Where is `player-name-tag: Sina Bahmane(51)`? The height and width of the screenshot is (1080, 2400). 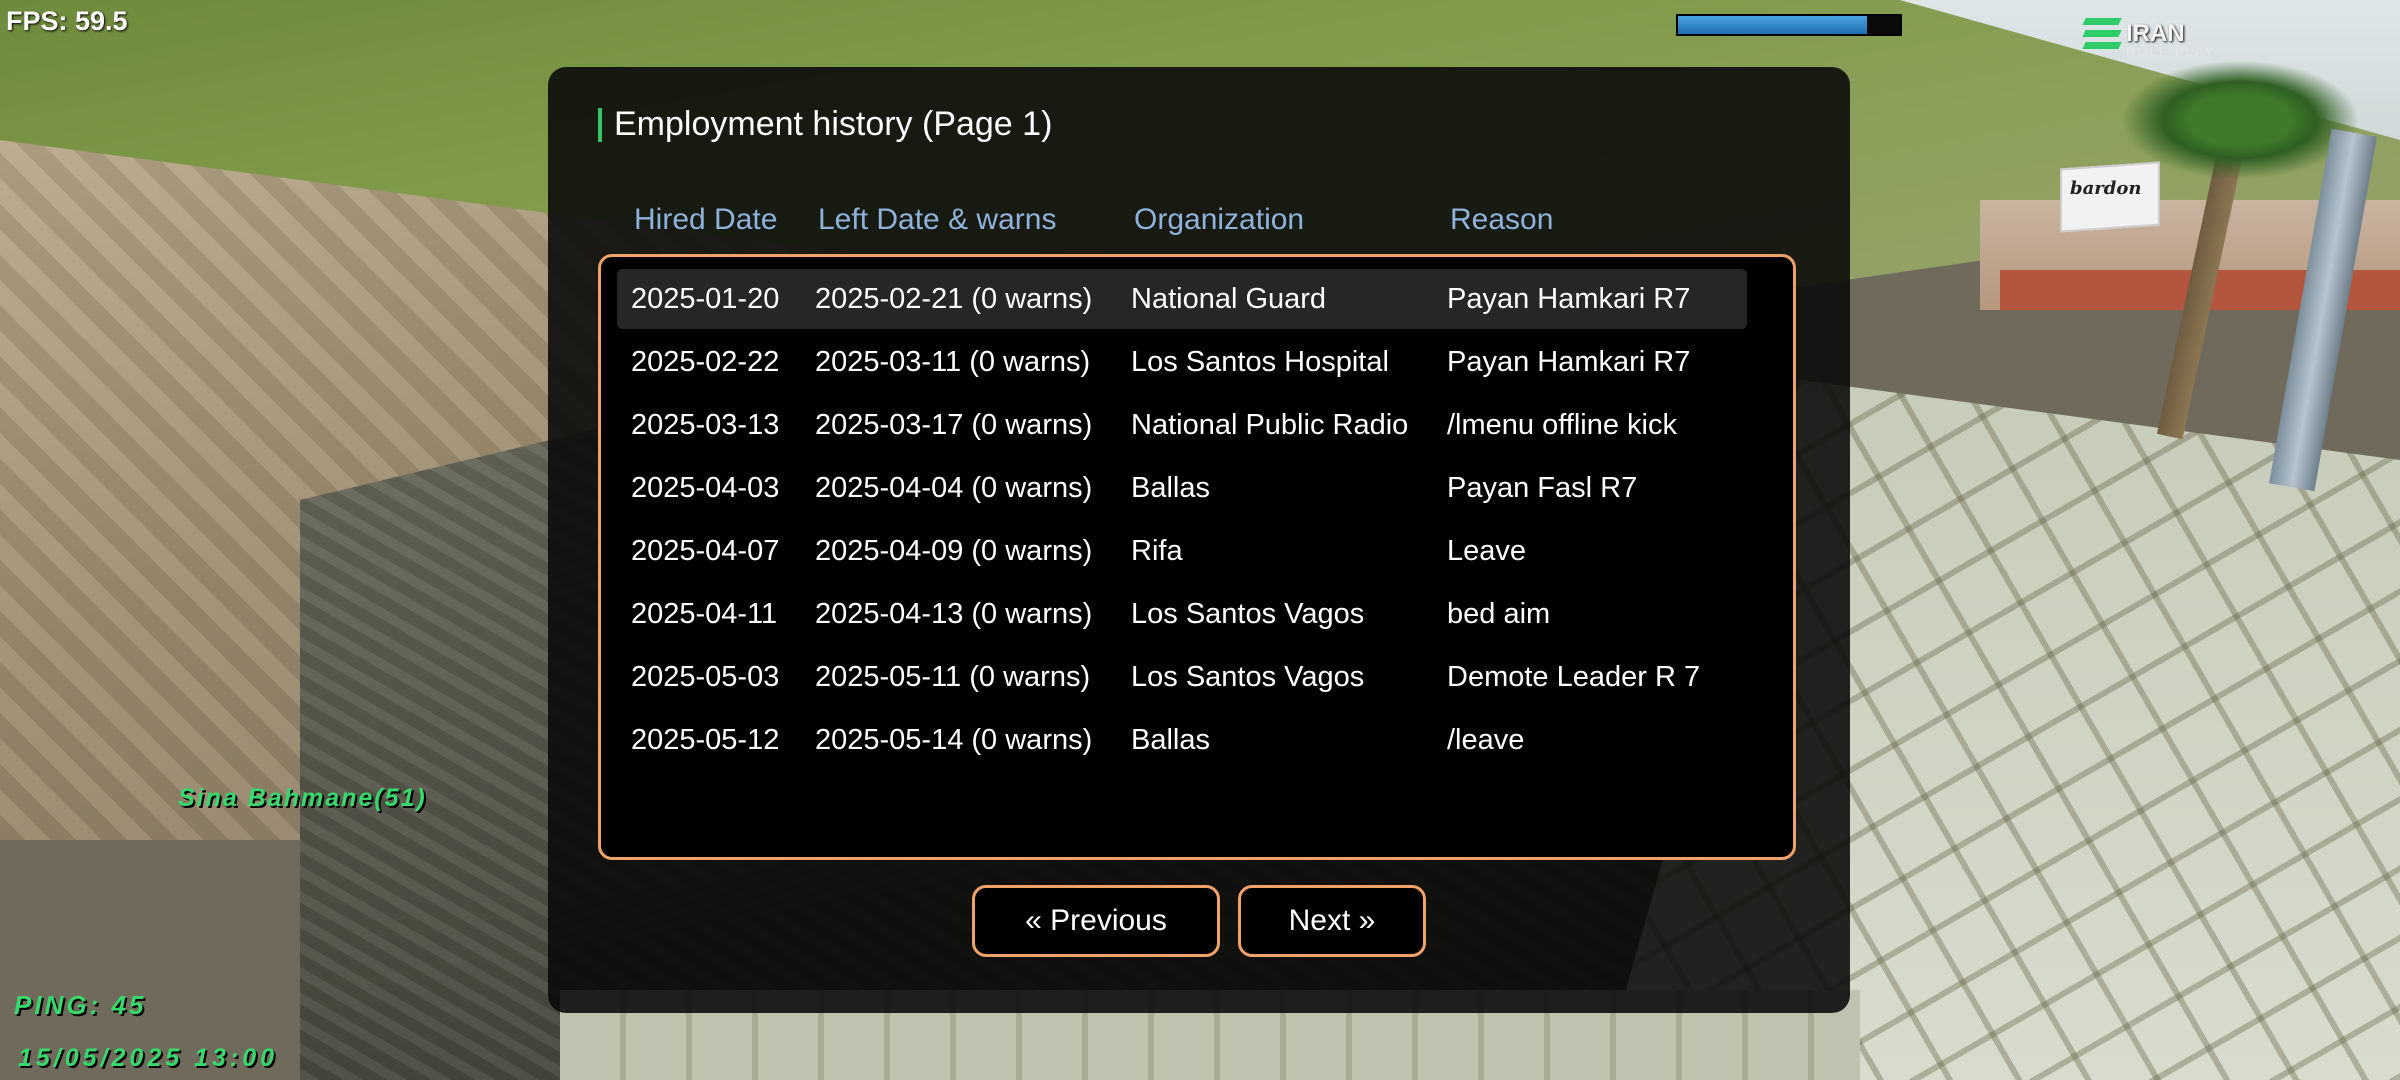
player-name-tag: Sina Bahmane(51) is located at coordinates (302, 798).